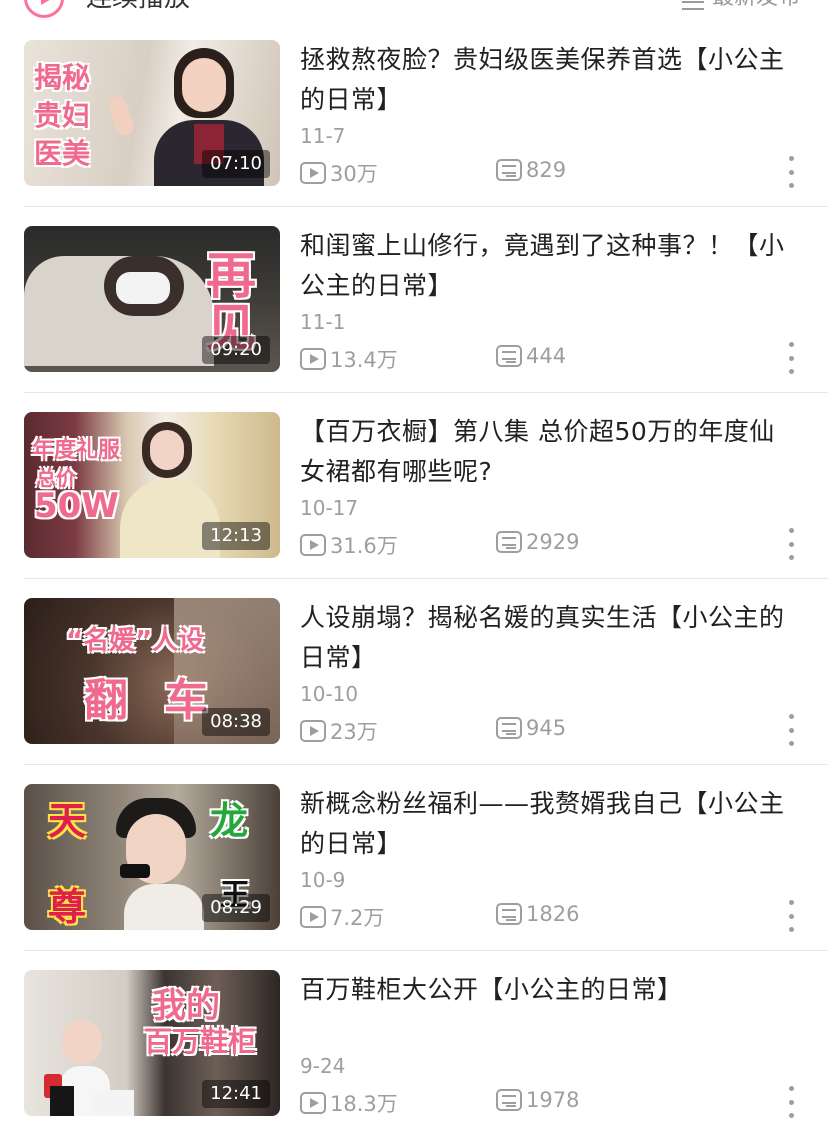 This screenshot has height=1130, width=828. I want to click on video-date: 9-24, so click(323, 1066).